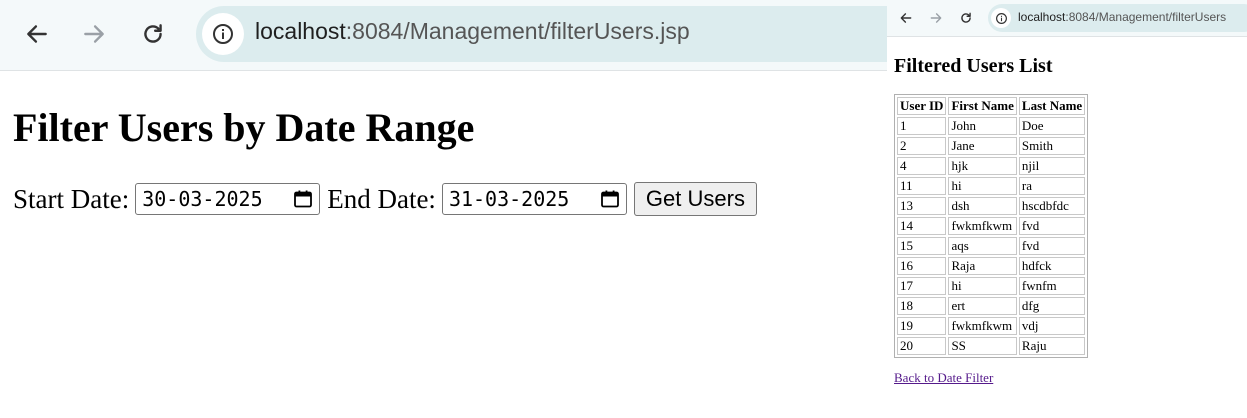 This screenshot has height=418, width=1247. I want to click on end-date-value: 31-03-2025, so click(509, 199).